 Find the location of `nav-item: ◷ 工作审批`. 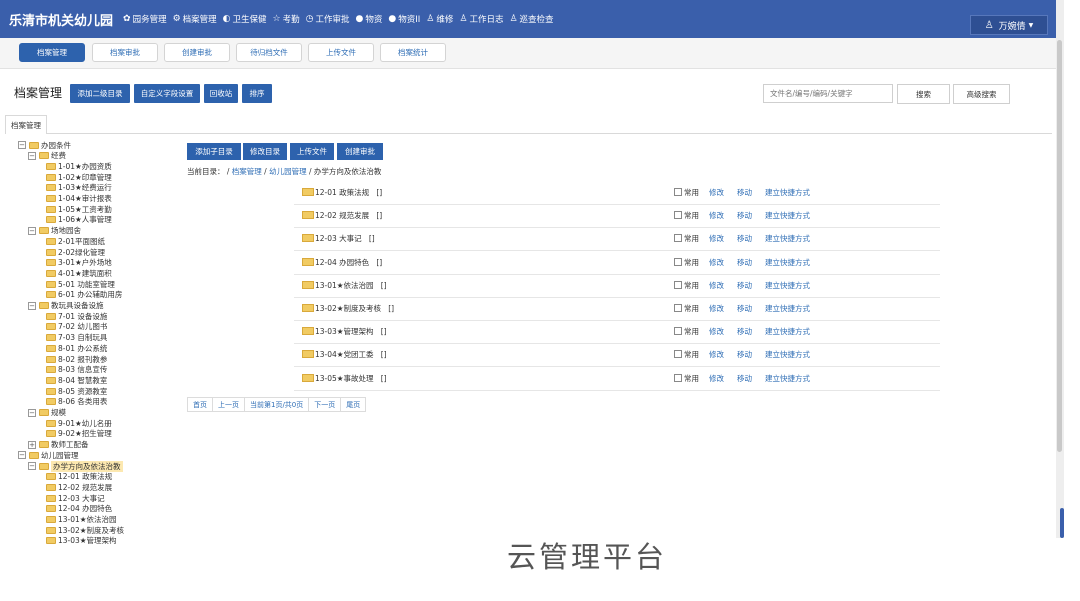

nav-item: ◷ 工作审批 is located at coordinates (328, 19).